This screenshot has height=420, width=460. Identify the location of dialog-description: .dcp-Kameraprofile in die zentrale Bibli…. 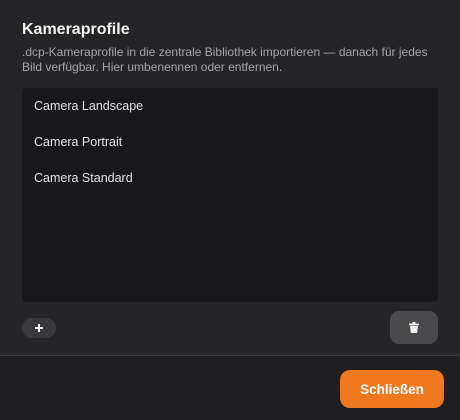
(225, 59).